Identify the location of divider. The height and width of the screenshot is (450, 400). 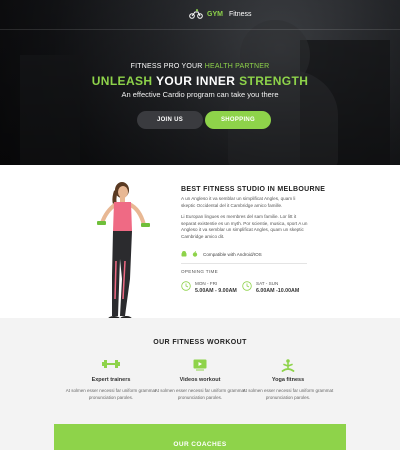
(244, 263).